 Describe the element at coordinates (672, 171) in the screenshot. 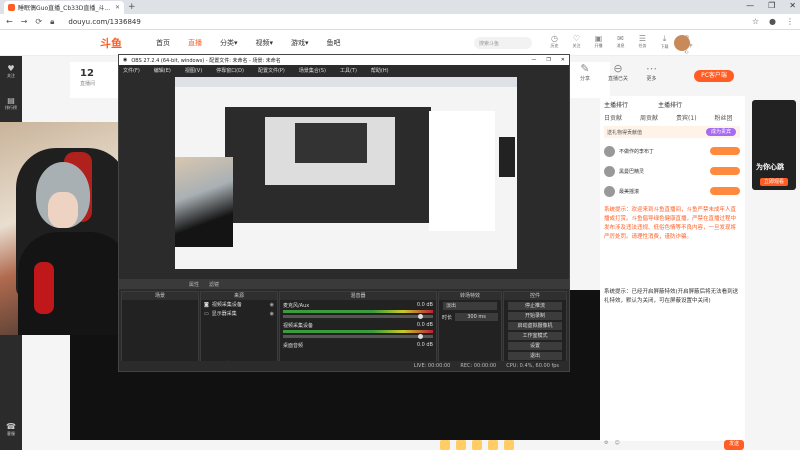

I see `rank-row: 黑曼巴精灵` at that location.